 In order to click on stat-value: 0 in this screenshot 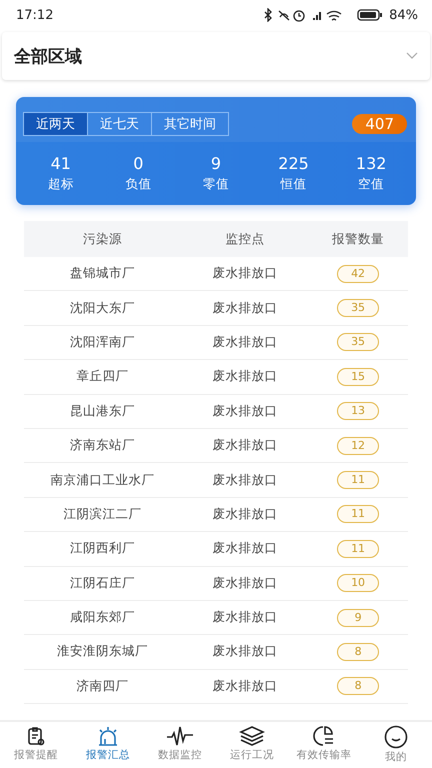, I will do `click(138, 163)`.